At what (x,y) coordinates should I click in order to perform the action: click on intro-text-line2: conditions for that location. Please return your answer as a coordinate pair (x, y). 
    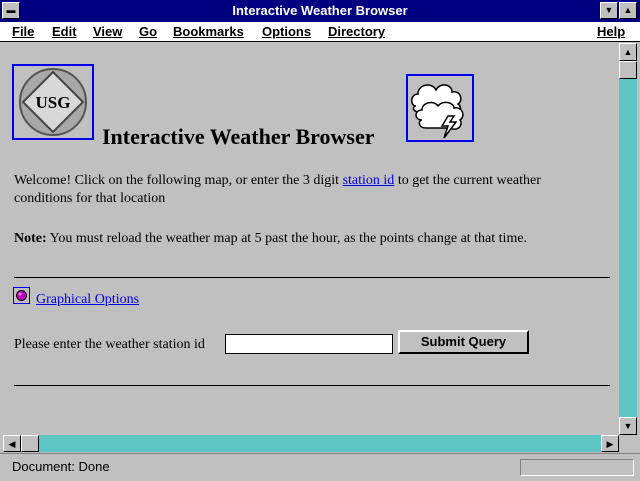
    Looking at the image, I should click on (90, 198).